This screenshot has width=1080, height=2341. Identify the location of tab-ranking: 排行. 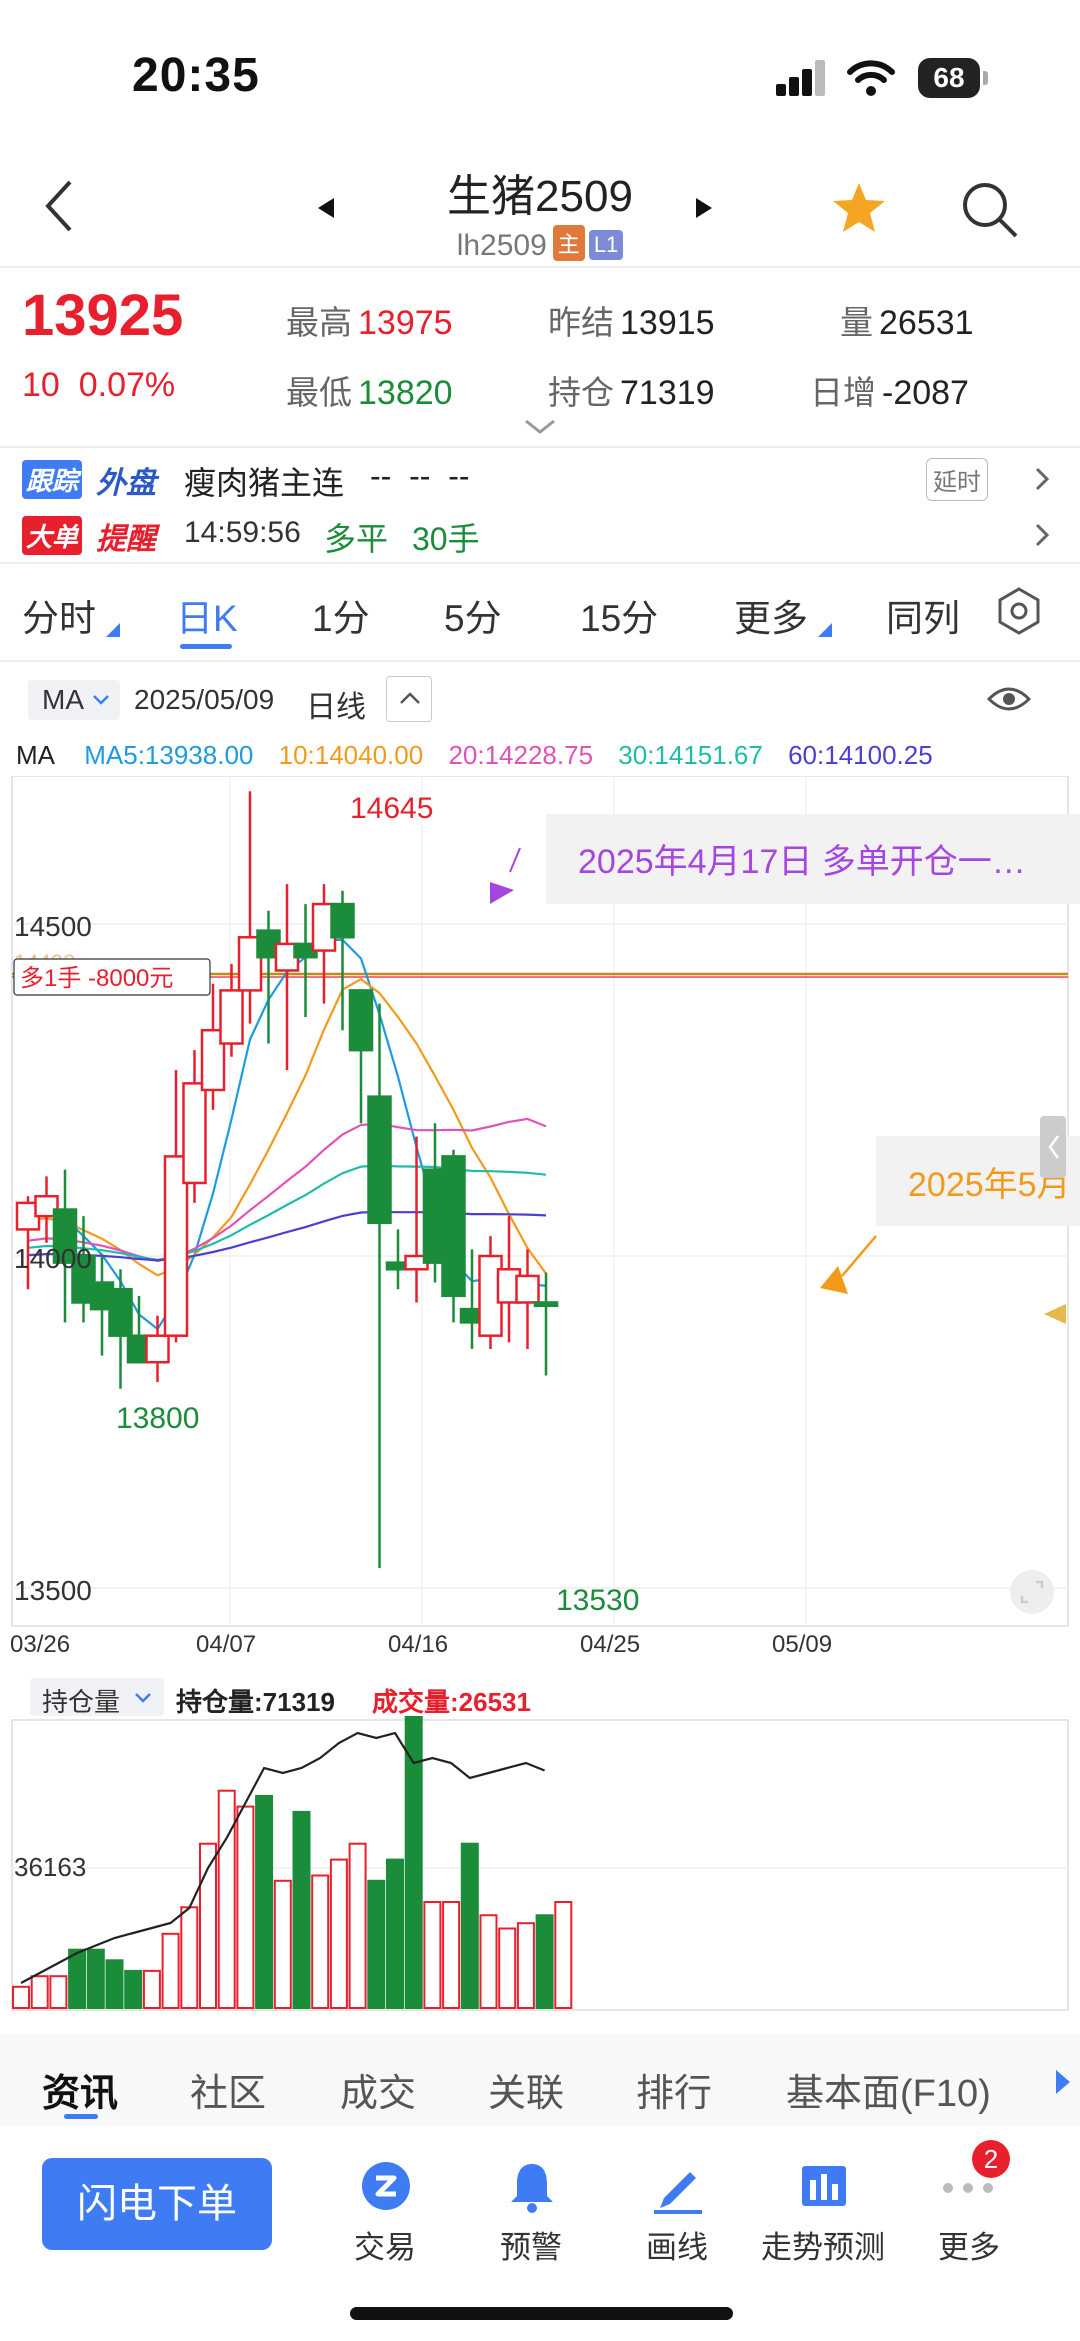
(674, 2089).